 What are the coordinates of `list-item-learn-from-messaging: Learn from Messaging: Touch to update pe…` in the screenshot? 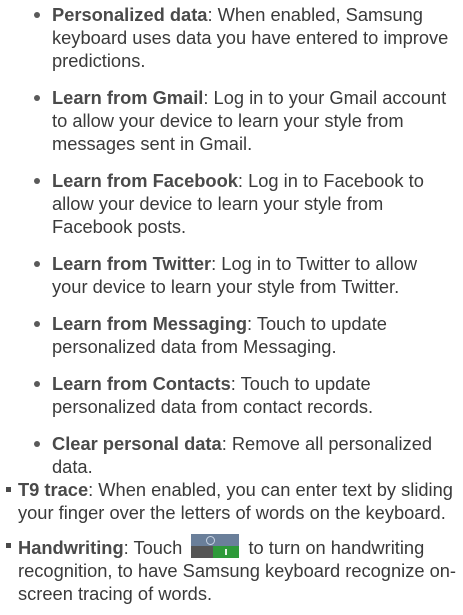 It's located at (242, 335).